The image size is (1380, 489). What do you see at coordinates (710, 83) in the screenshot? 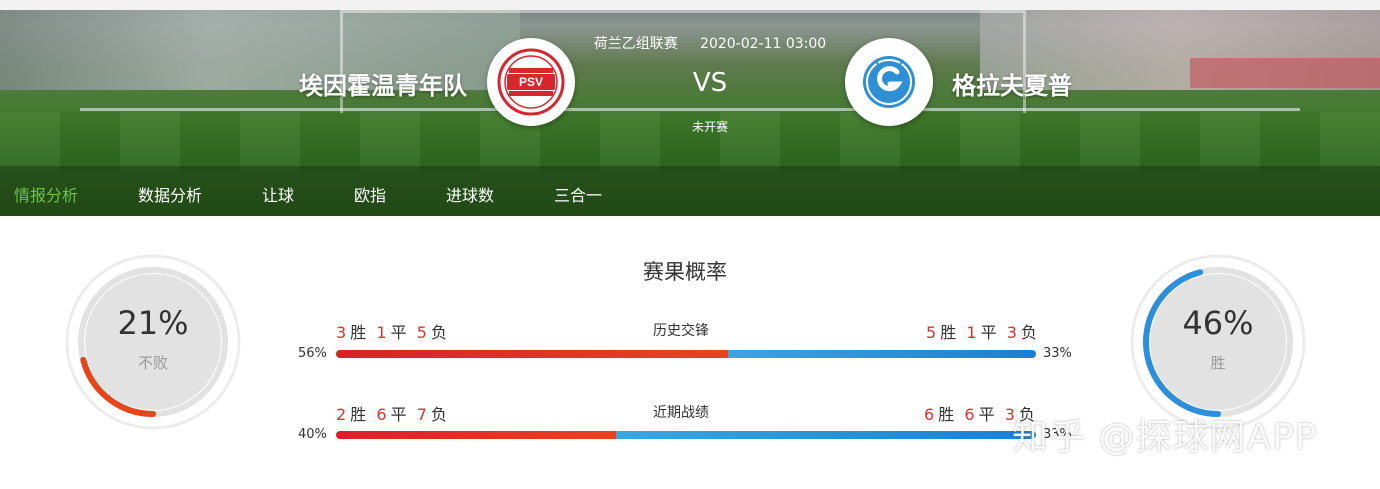
I see `vs-label: VS` at bounding box center [710, 83].